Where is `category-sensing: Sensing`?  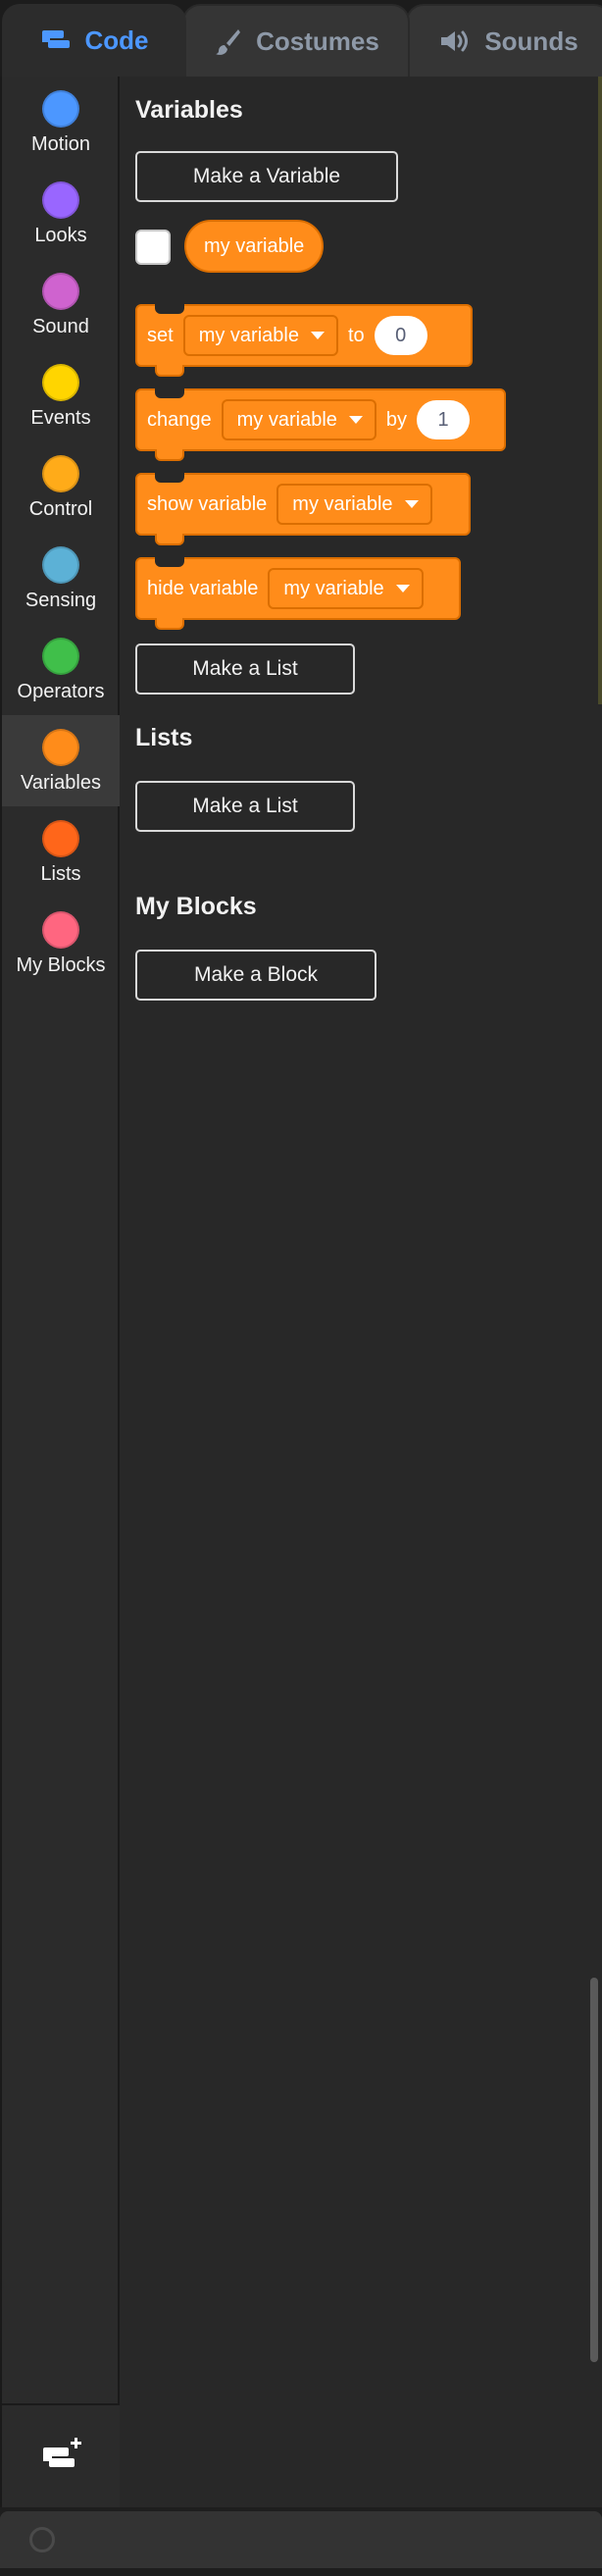 category-sensing: Sensing is located at coordinates (61, 578).